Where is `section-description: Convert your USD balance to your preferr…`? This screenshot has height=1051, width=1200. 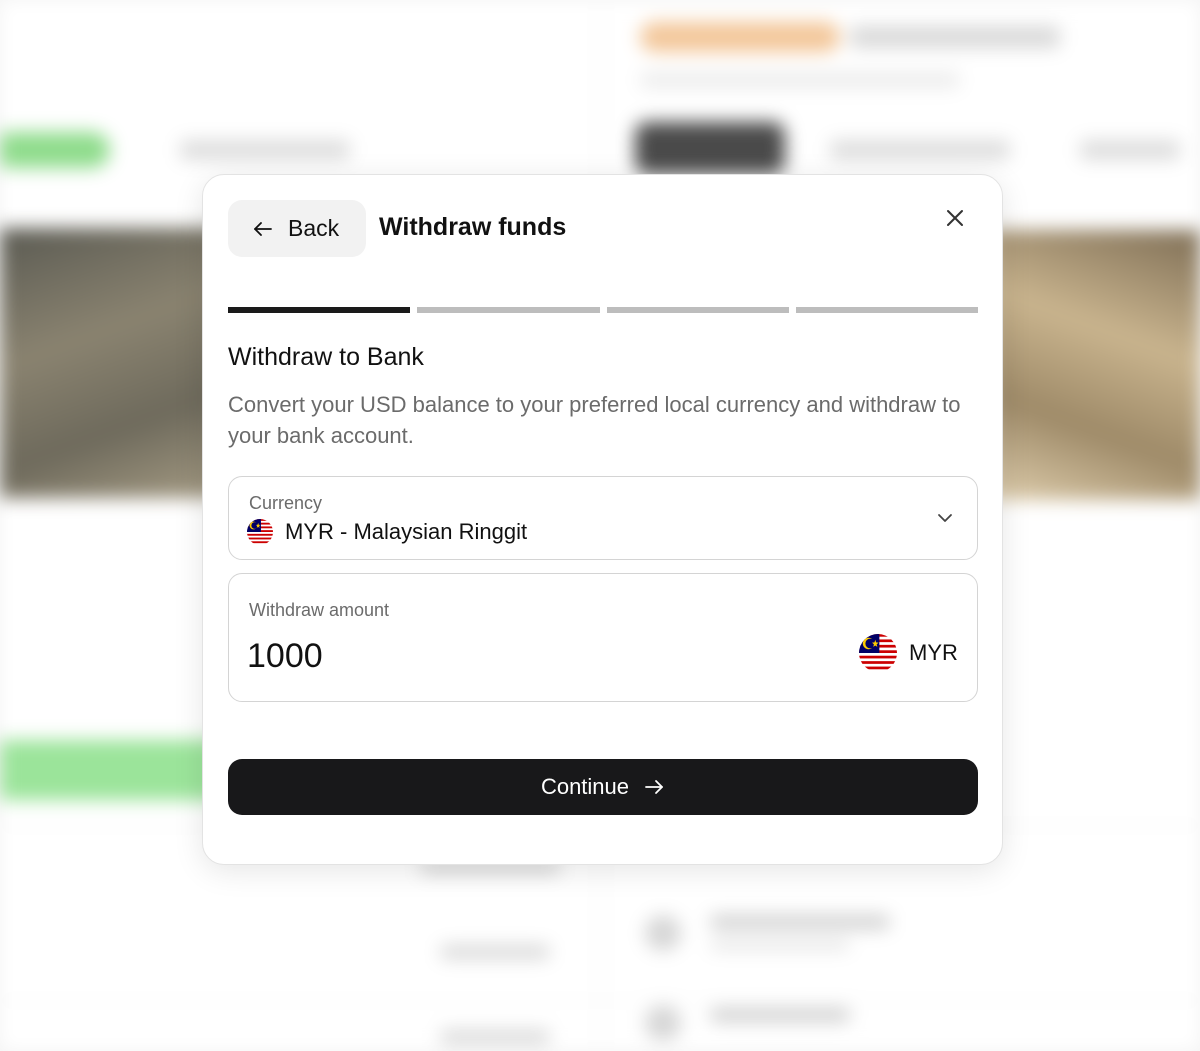
section-description: Convert your USD balance to your preferr… is located at coordinates (594, 420).